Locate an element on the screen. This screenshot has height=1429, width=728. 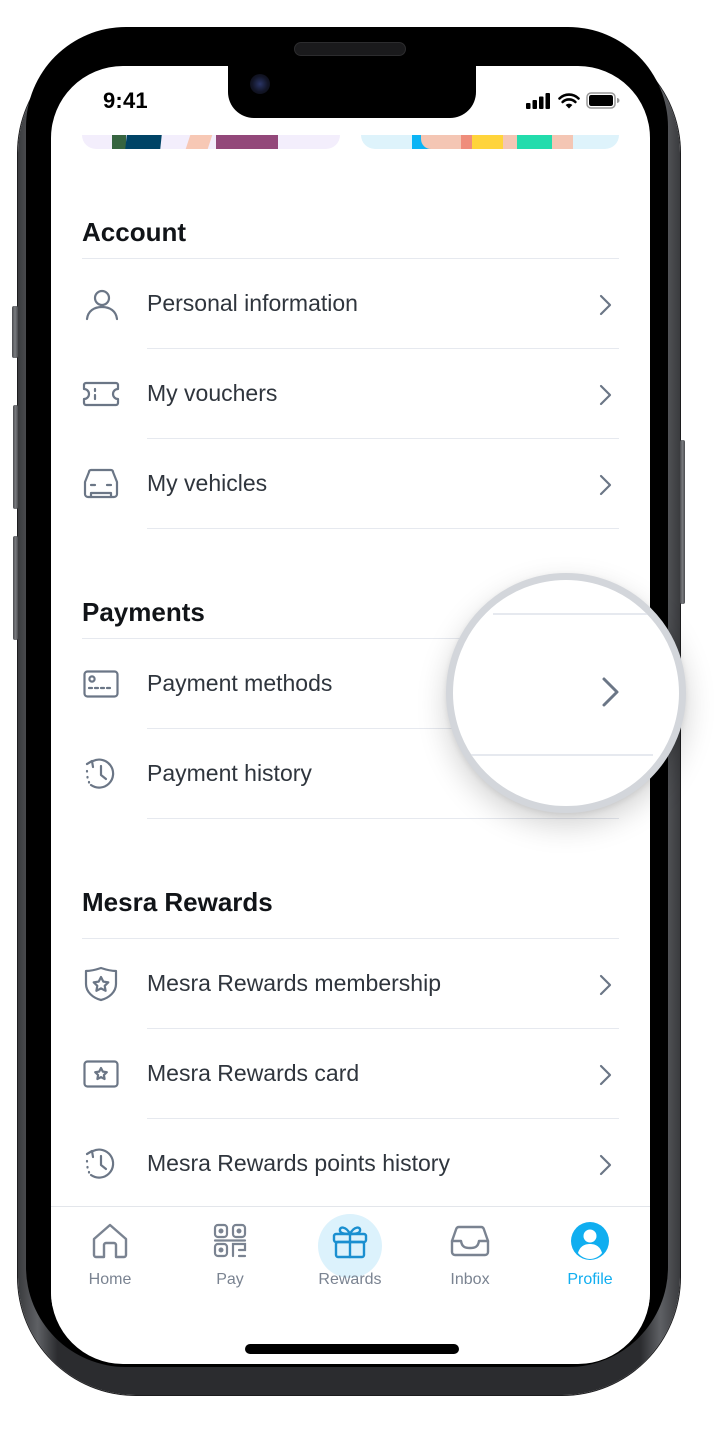
menu-item-mesra-rewards-membership: Mesra Rewards membership is located at coordinates (350, 984).